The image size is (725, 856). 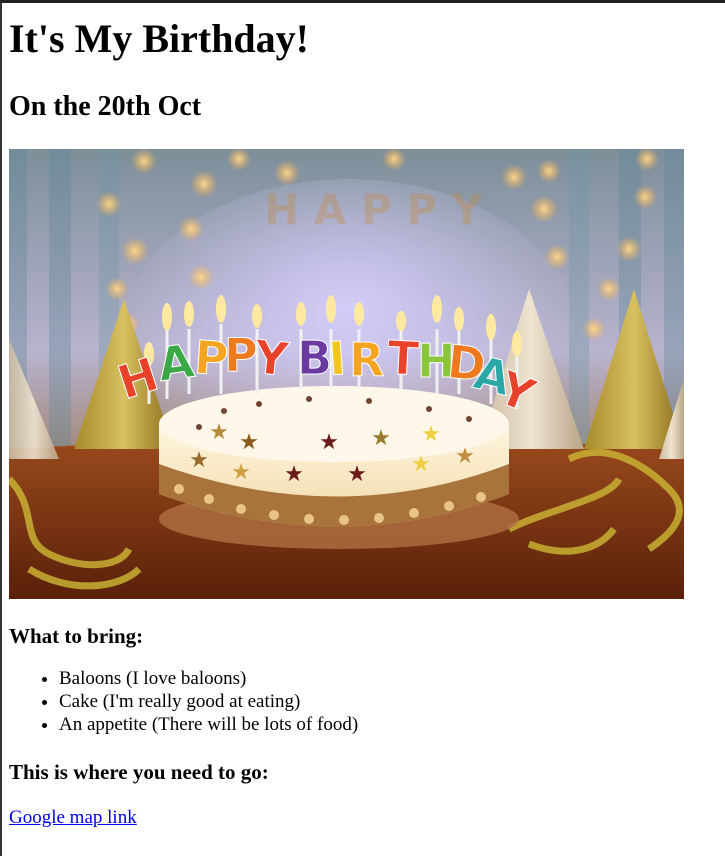 What do you see at coordinates (366, 360) in the screenshot?
I see `svg-text: R` at bounding box center [366, 360].